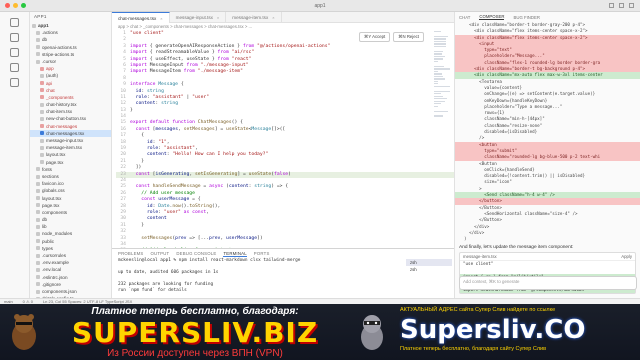 This screenshot has width=640, height=360. Describe the element at coordinates (70, 90) in the screenshot. I see `tree-item: chat` at that location.